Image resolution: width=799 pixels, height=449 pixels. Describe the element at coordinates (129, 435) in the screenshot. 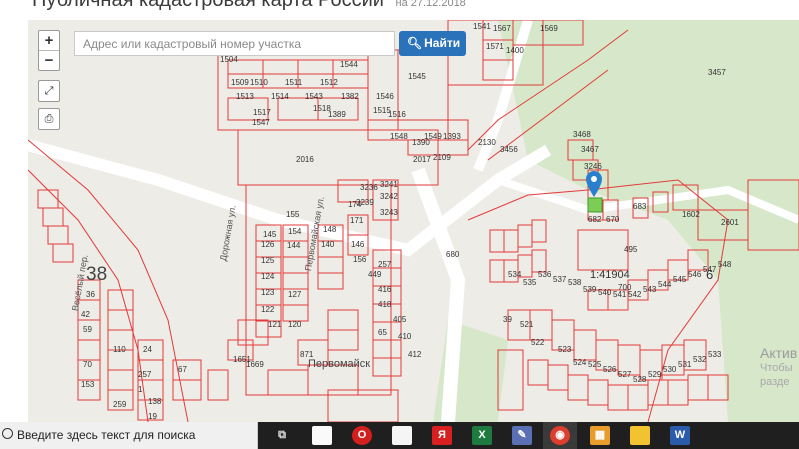

I see `taskbar-search: Введите здесь текст для поиска` at that location.